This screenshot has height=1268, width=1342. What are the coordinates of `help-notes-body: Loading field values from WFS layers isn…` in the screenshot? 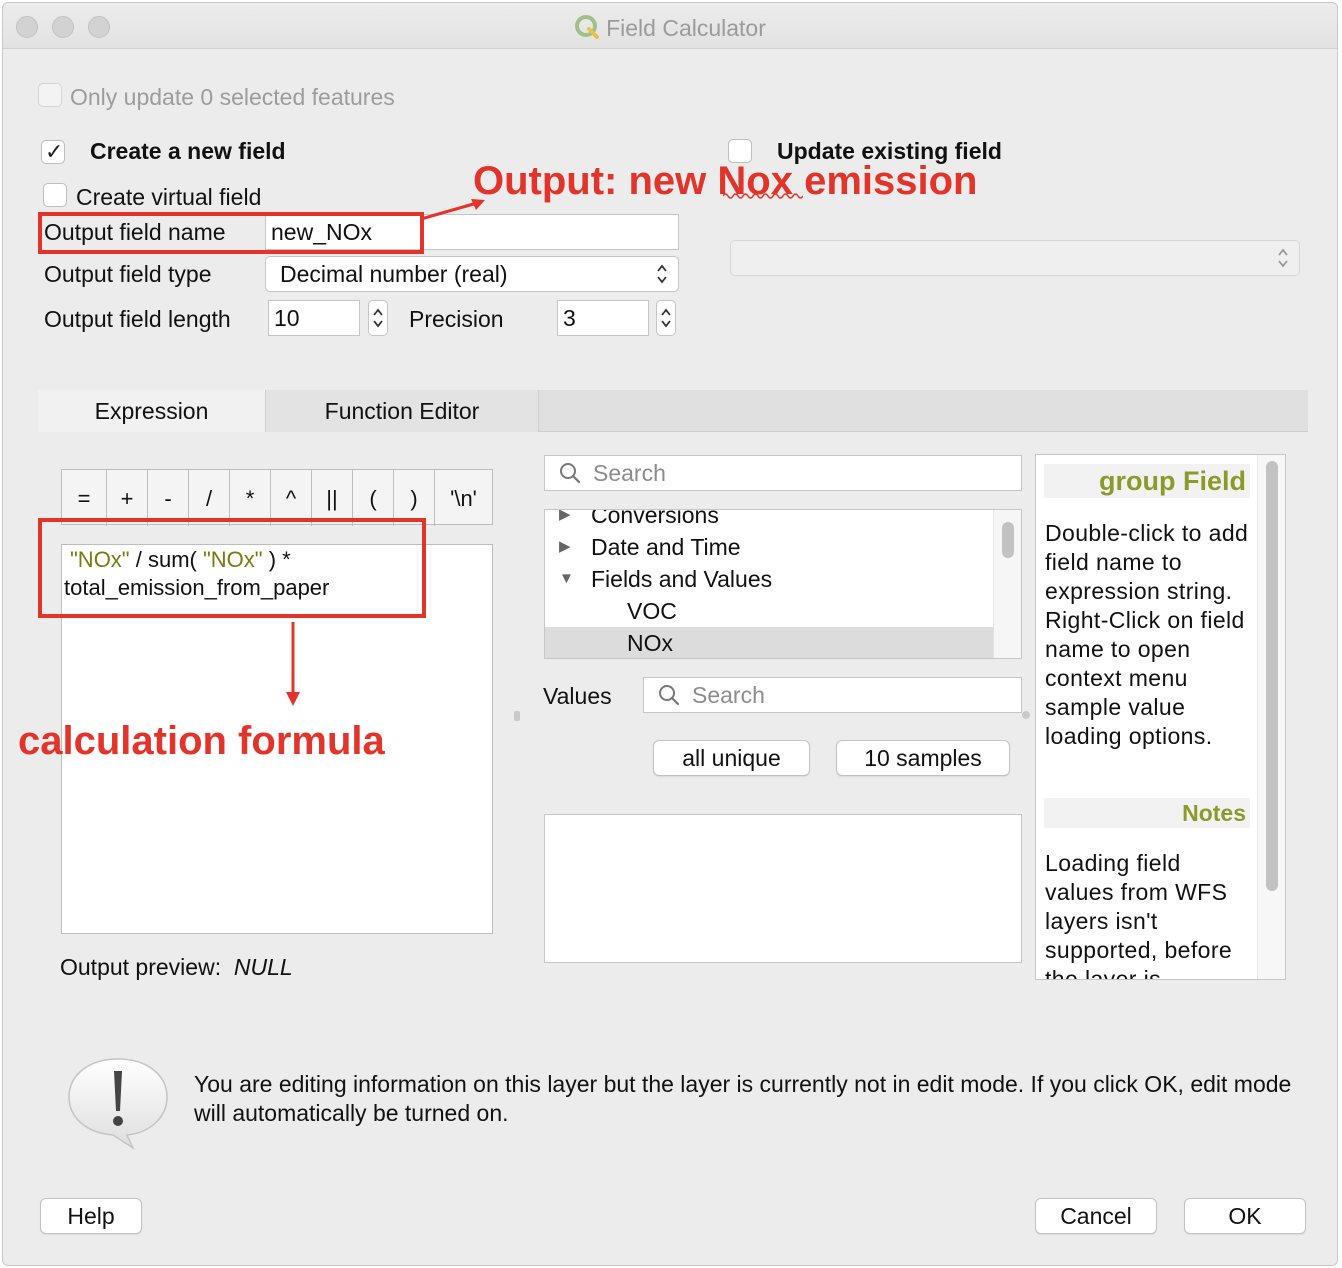 It's located at (1139, 915).